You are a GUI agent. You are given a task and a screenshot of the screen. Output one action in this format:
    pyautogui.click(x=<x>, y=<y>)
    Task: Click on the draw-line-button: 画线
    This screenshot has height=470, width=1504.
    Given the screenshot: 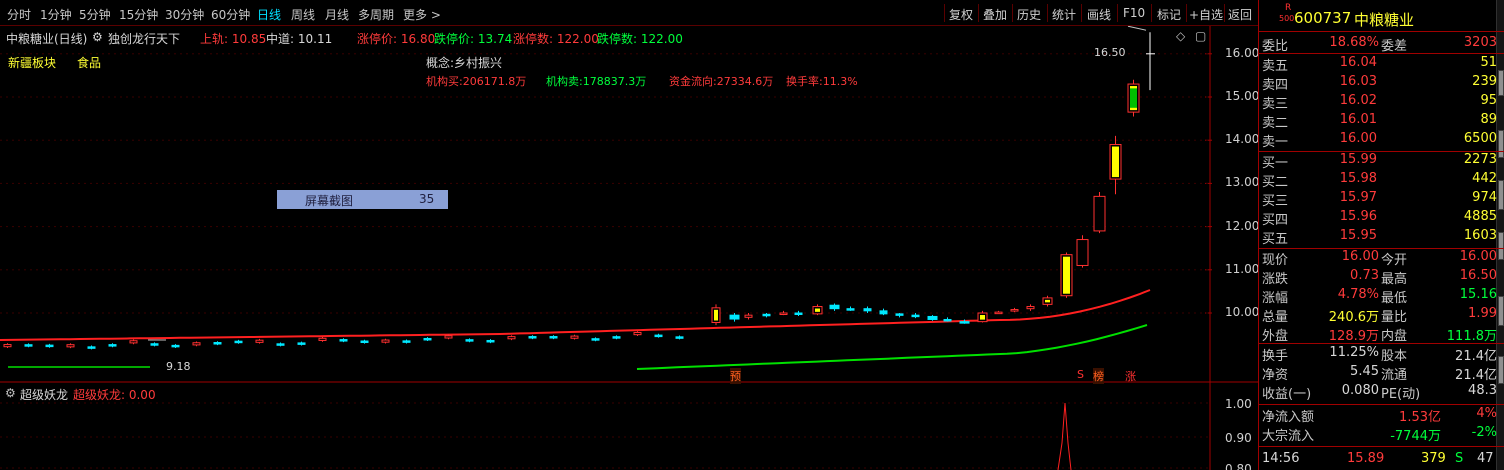 What is the action you would take?
    pyautogui.click(x=1099, y=14)
    